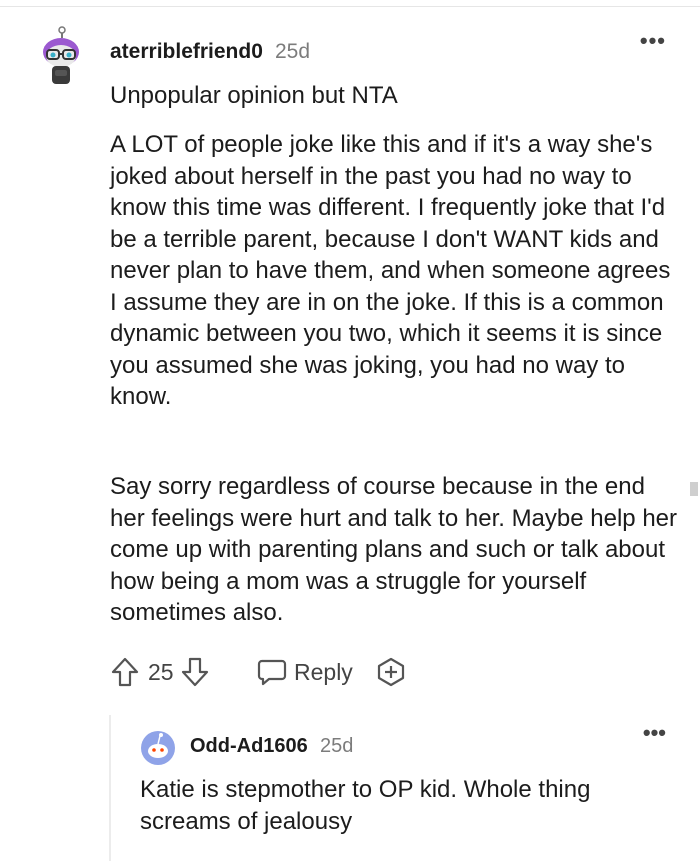  Describe the element at coordinates (694, 489) in the screenshot. I see `scrollbar-thumb` at that location.